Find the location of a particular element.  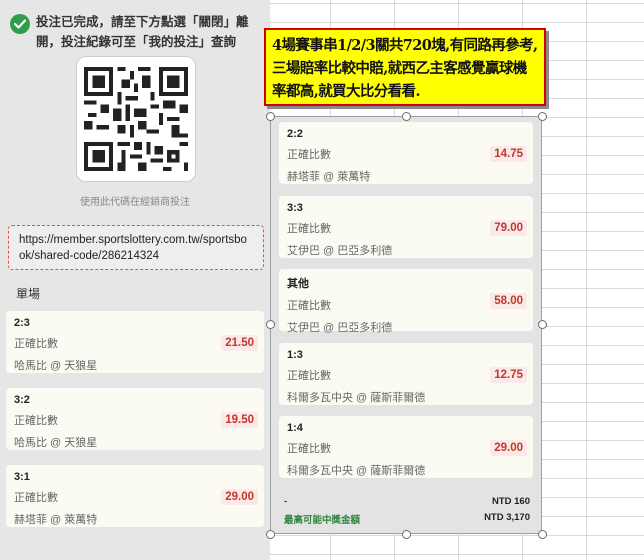

total-stake: NTD 160 is located at coordinates (510, 501).